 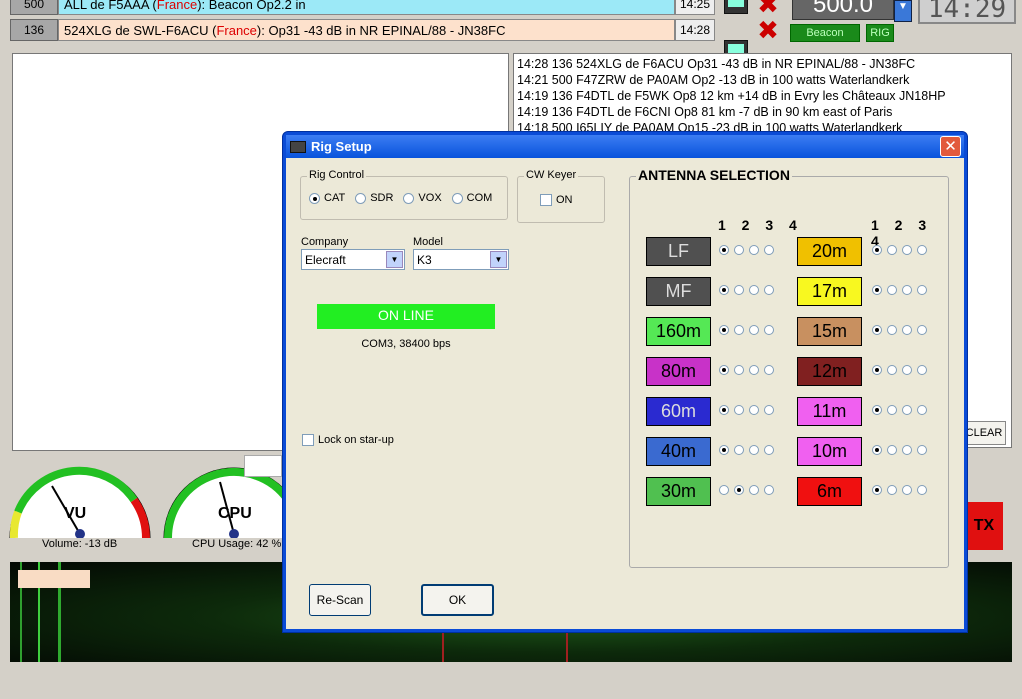 What do you see at coordinates (471, 198) in the screenshot?
I see `rig-option-com: COM` at bounding box center [471, 198].